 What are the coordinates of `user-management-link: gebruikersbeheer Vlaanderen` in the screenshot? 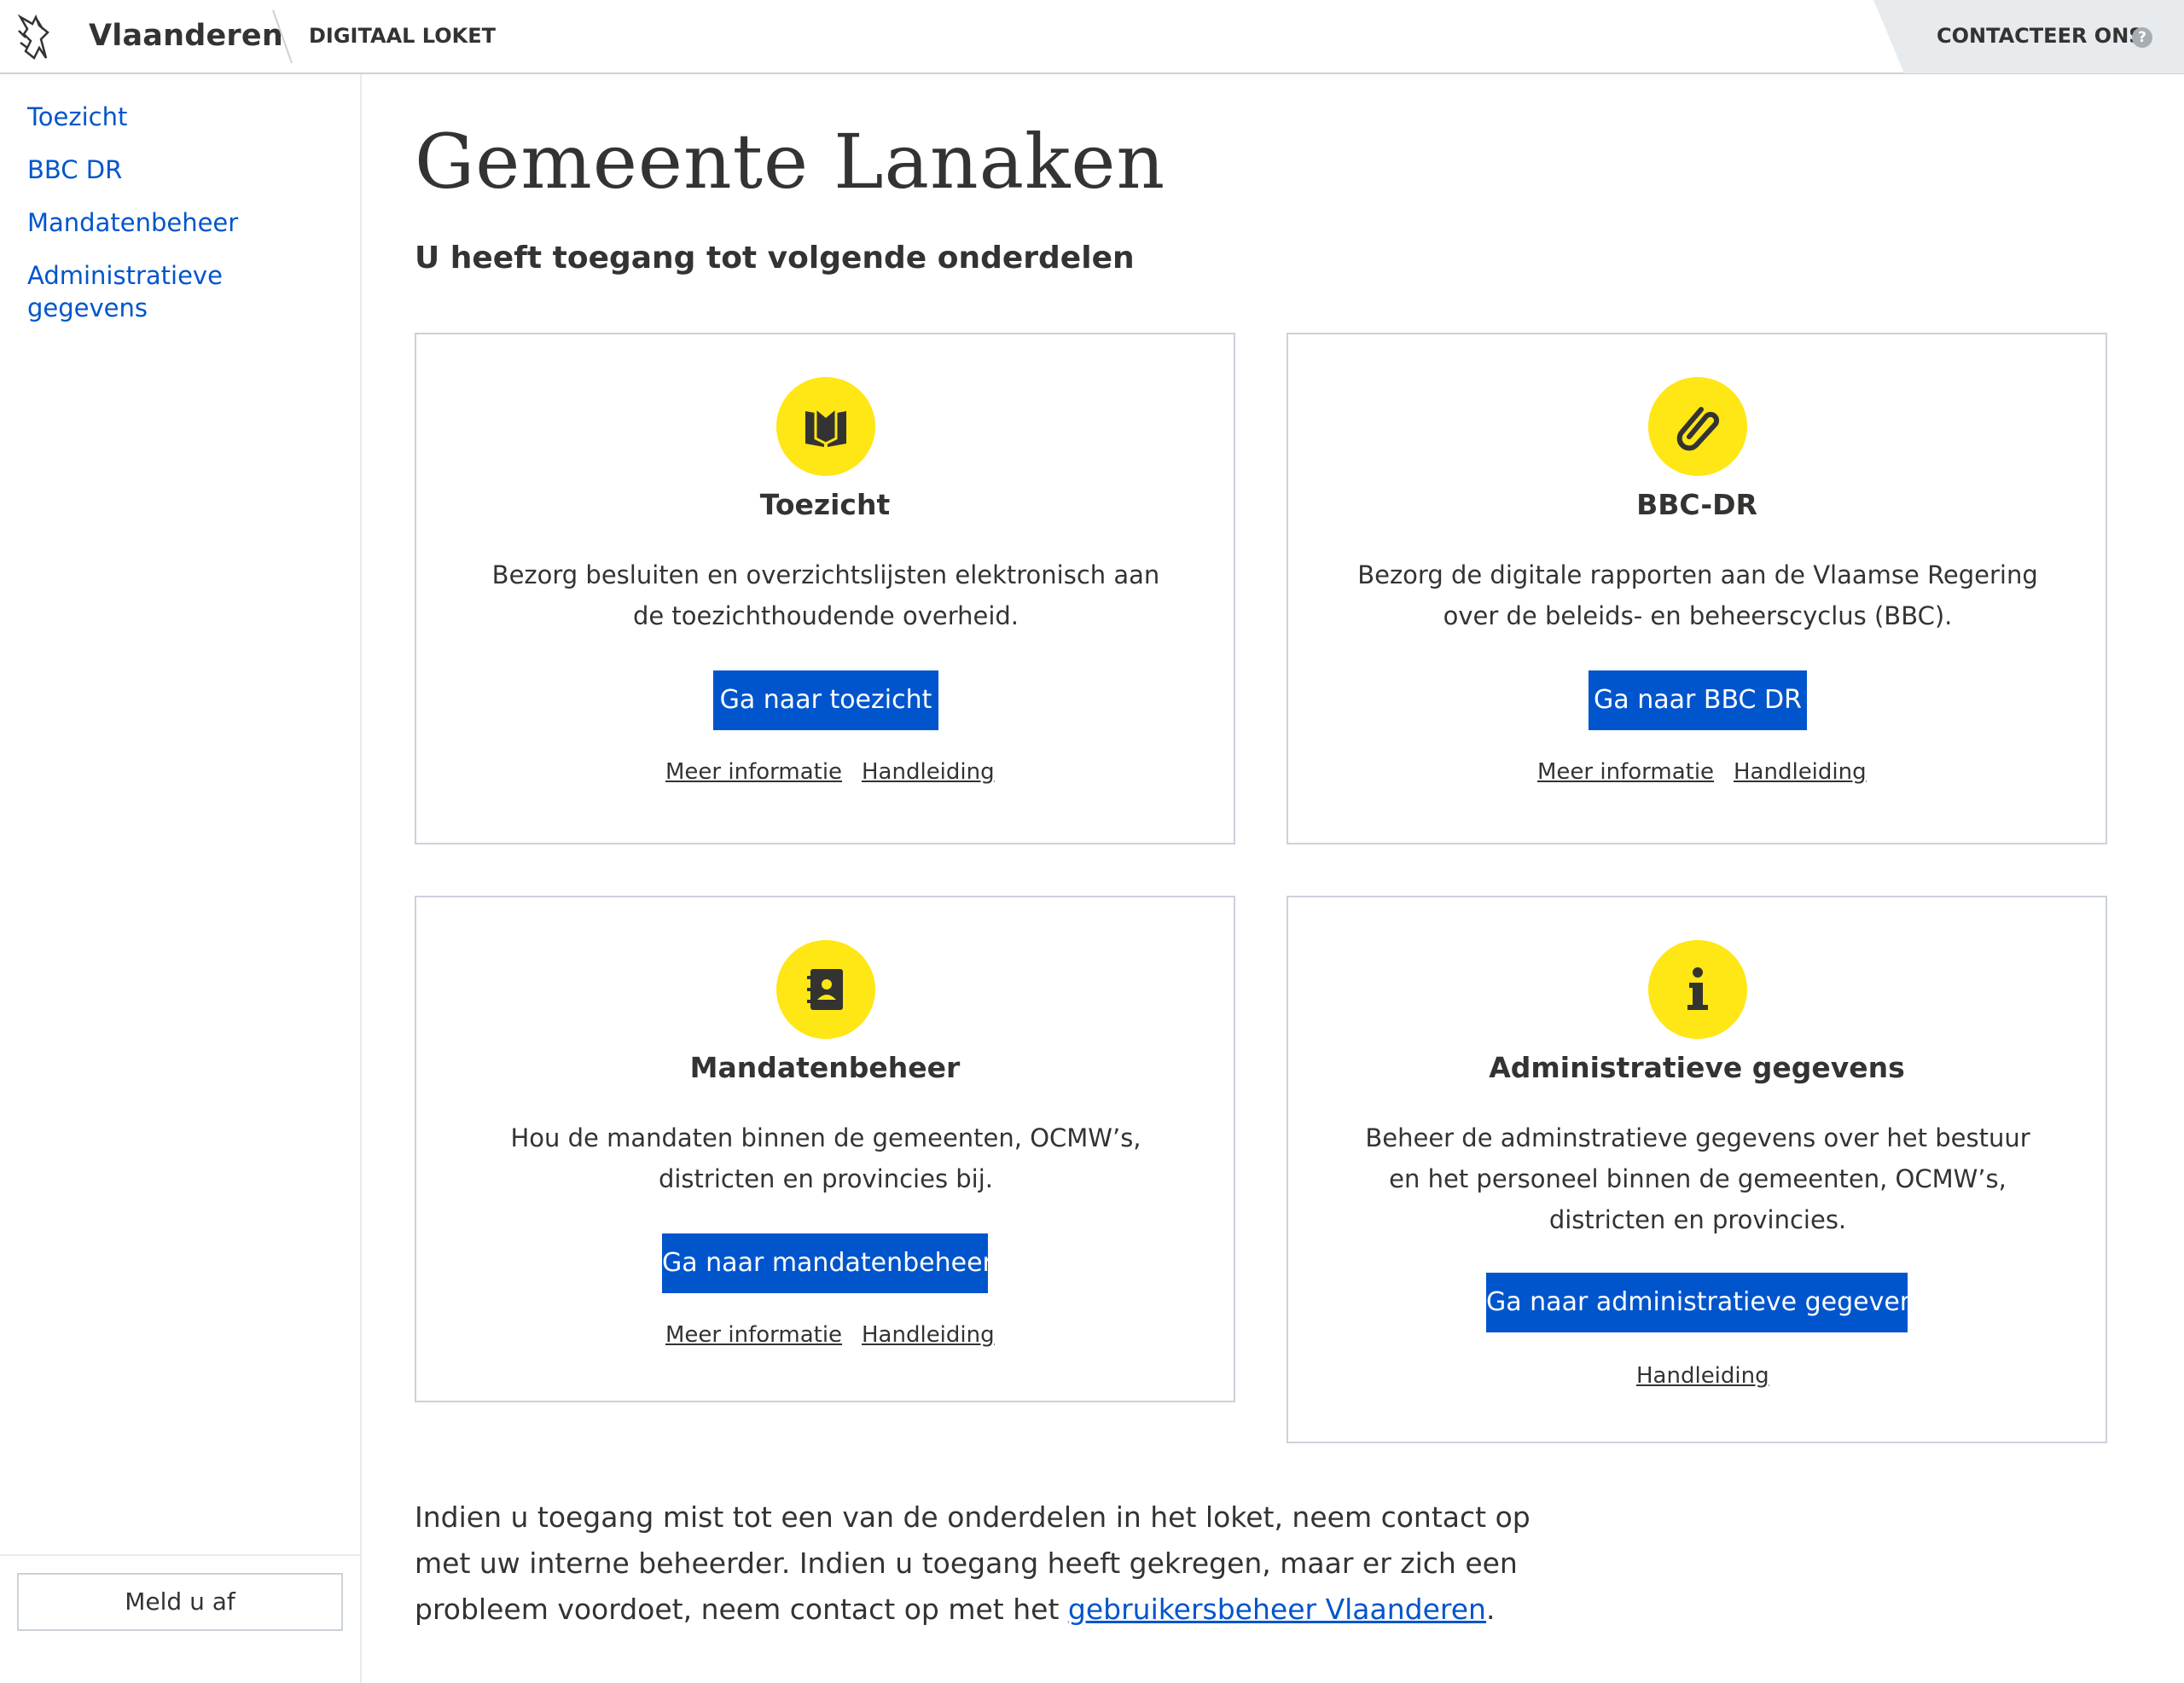 It's located at (1277, 1609).